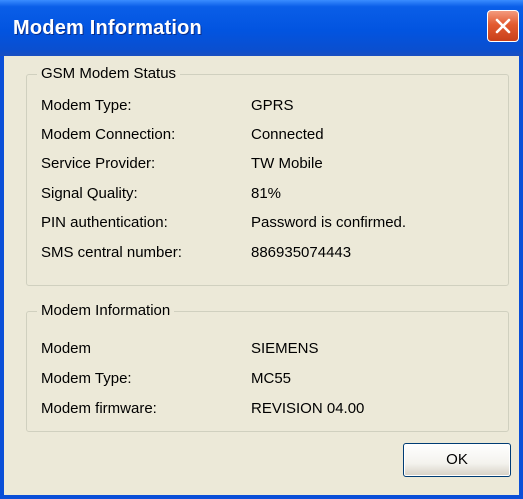 The width and height of the screenshot is (523, 499). I want to click on modem-type-value: GPRS, so click(272, 105).